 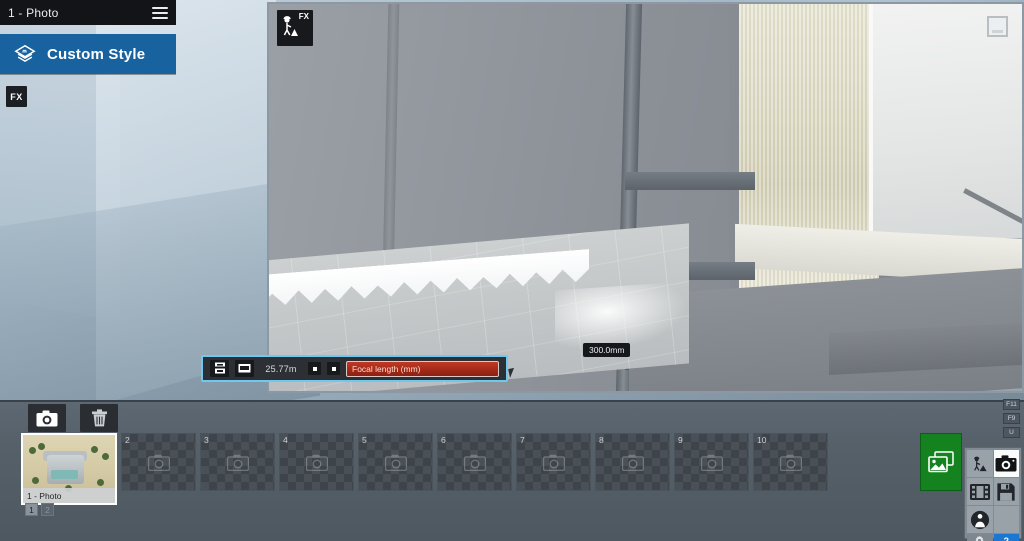 I want to click on filmstrip-page-tabs: 1 2, so click(x=39, y=509).